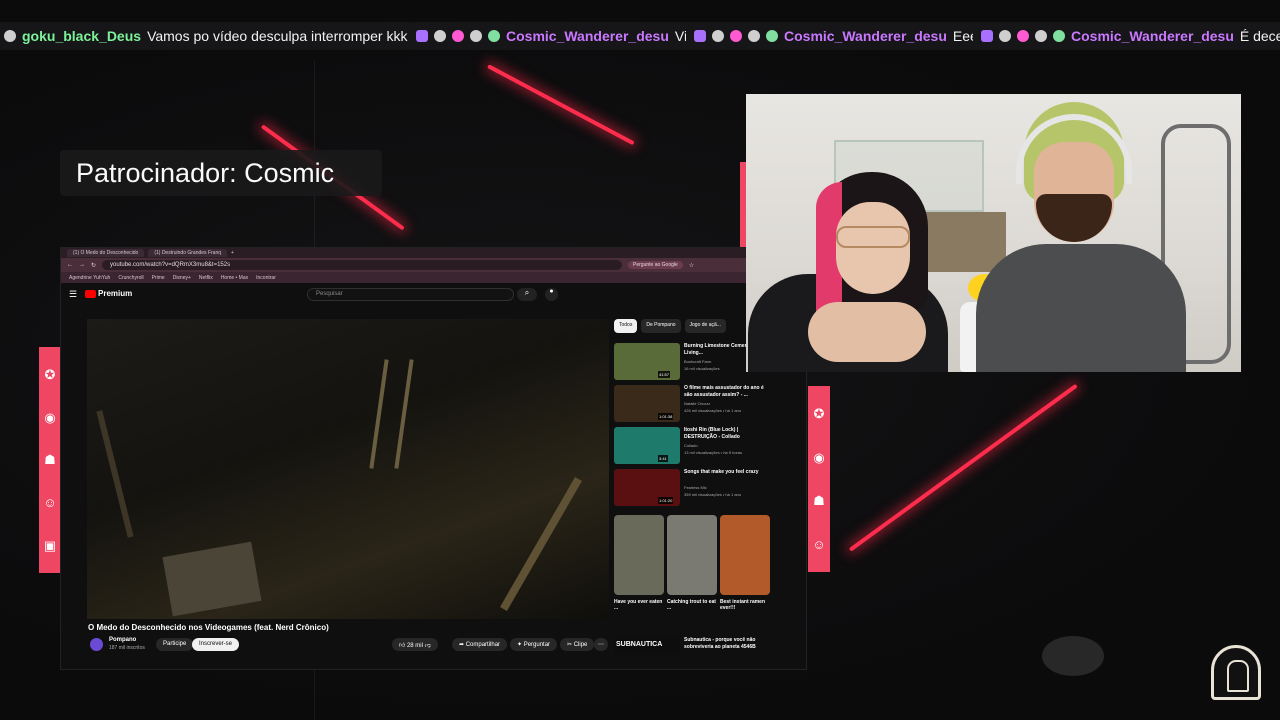 This screenshot has height=720, width=1280. What do you see at coordinates (158, 278) in the screenshot?
I see `bookmark-item: Prime` at bounding box center [158, 278].